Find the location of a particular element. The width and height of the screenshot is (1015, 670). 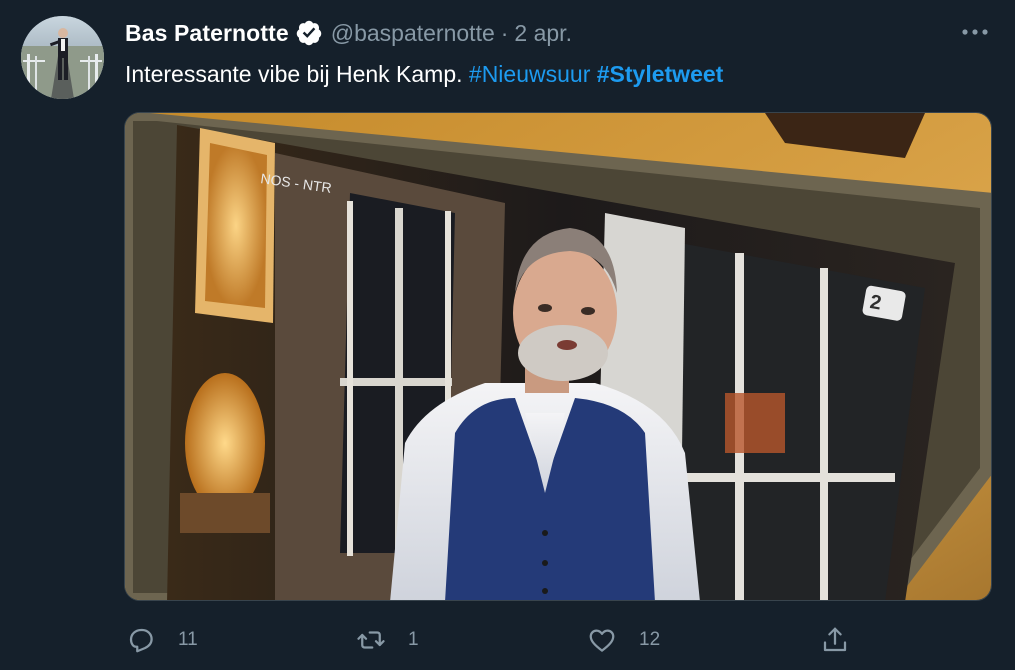

author-handle: @baspaternotte is located at coordinates (413, 33).